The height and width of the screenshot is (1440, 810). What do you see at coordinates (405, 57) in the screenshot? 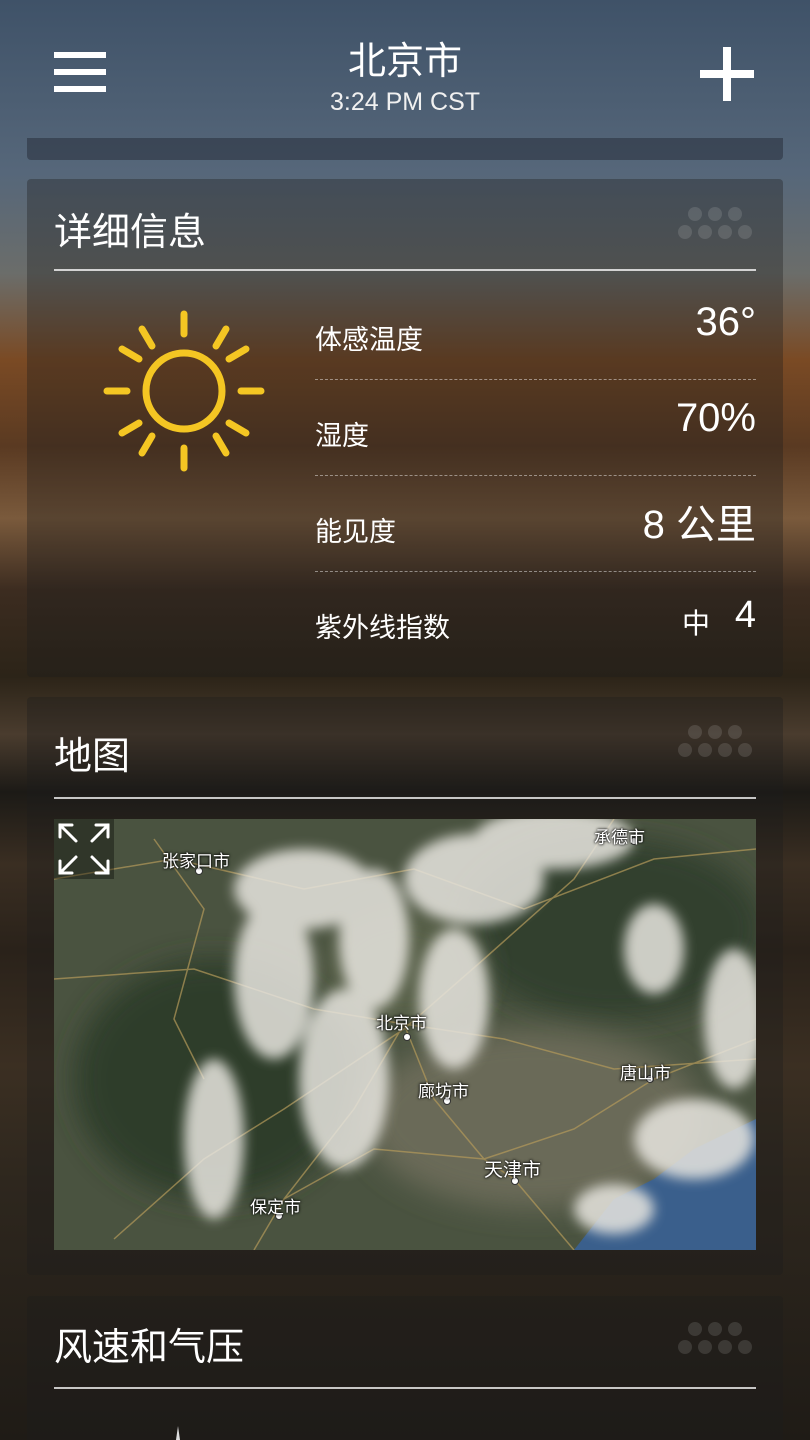
I see `city-name: 北京市` at bounding box center [405, 57].